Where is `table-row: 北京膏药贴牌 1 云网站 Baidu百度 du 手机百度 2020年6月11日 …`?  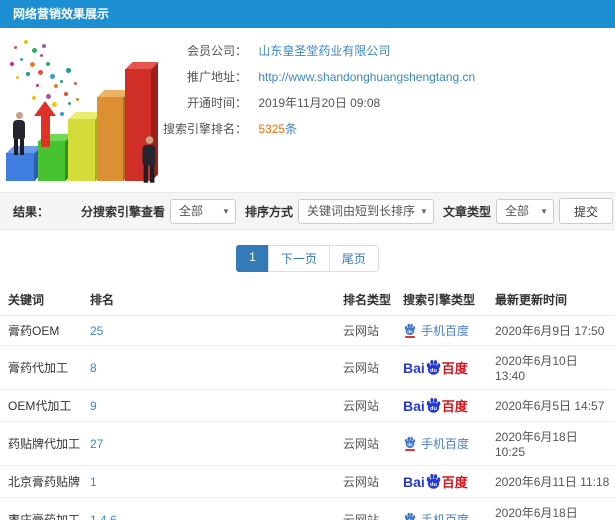
table-row: 北京膏药贴牌 1 云网站 Baidu百度 du 手机百度 2020年6月11日 … is located at coordinates (307, 481).